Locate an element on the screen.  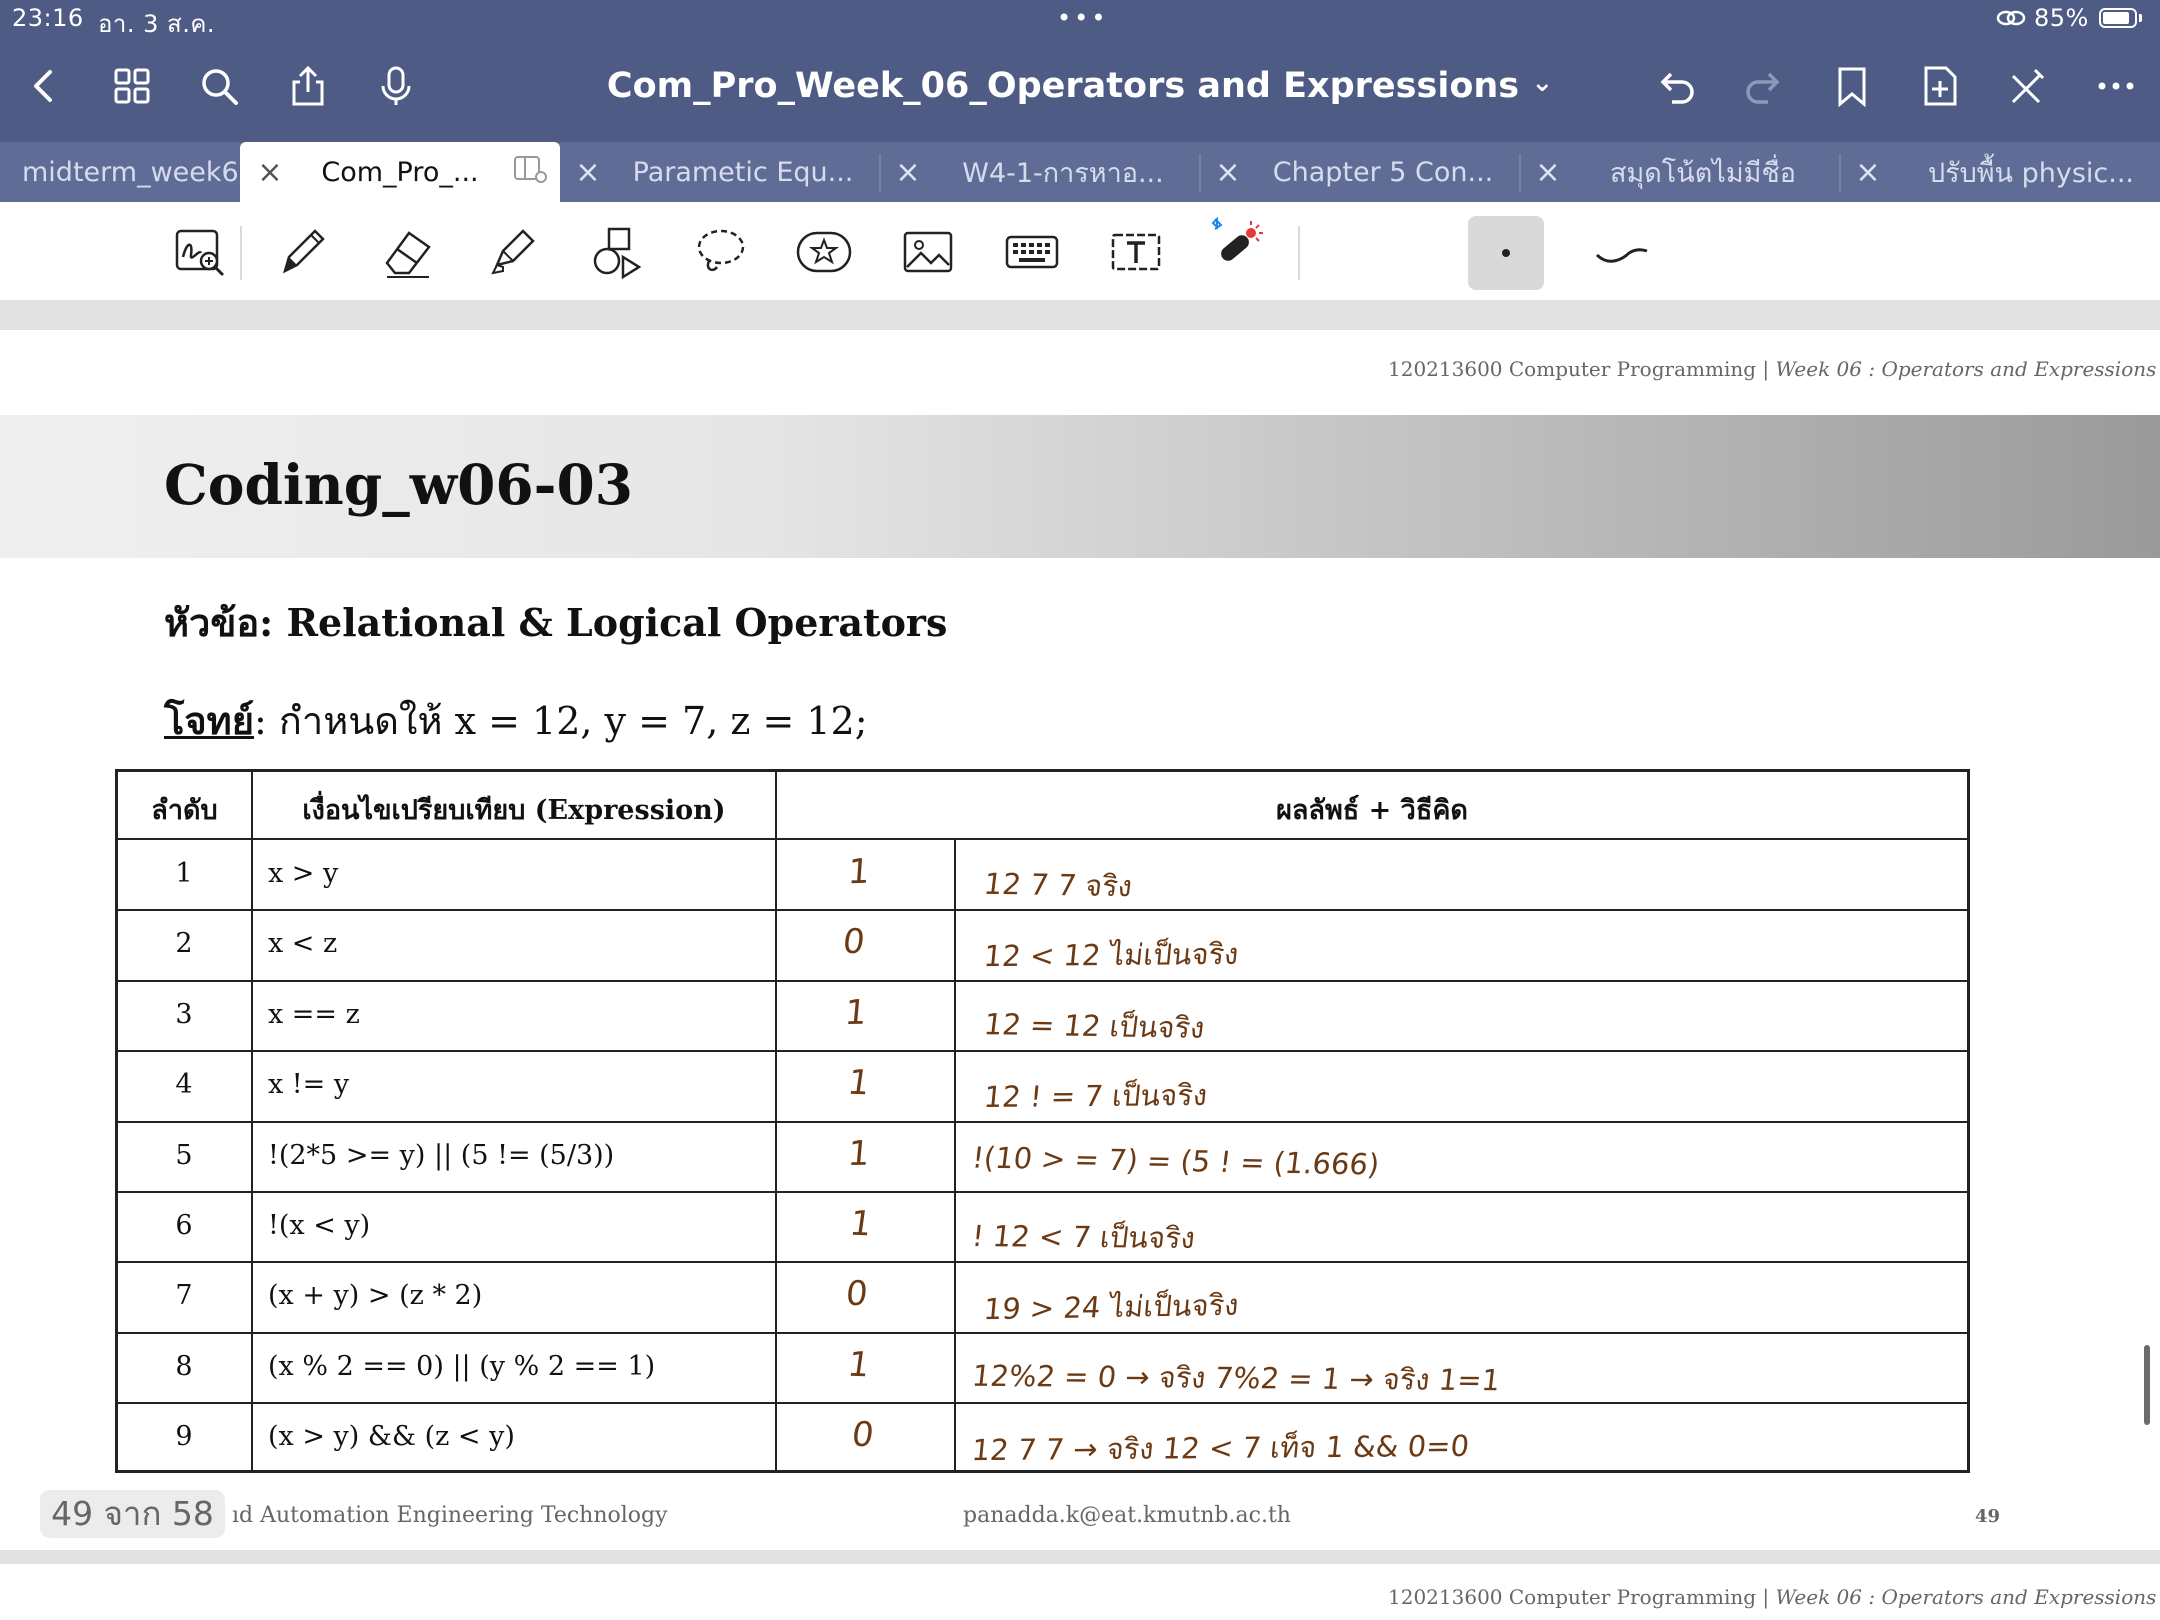
handwritten-working: 12%2 = 0 → จริง 7%2 = 1 → จริง 1=1 is located at coordinates (1236, 1378).